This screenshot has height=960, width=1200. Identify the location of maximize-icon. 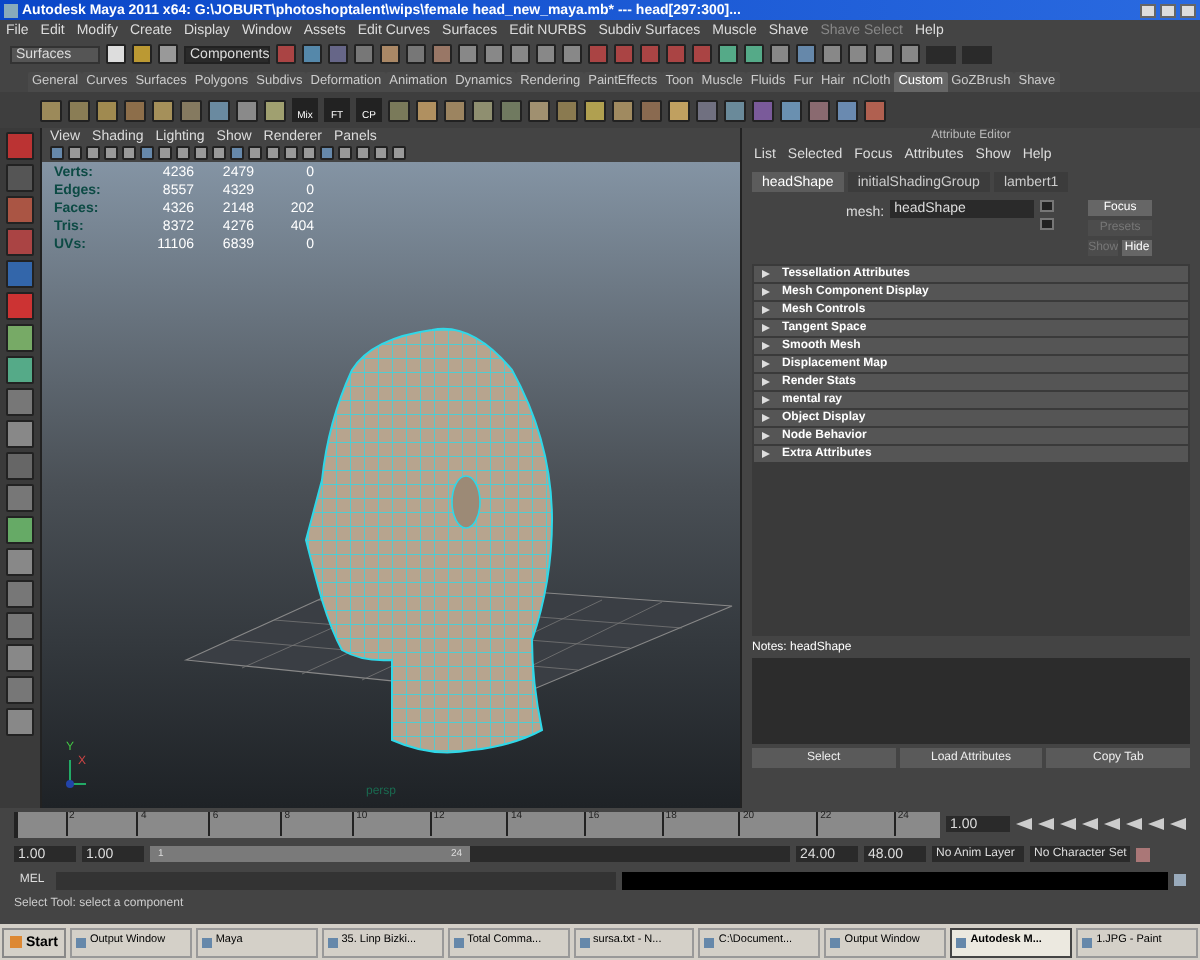
(1168, 10).